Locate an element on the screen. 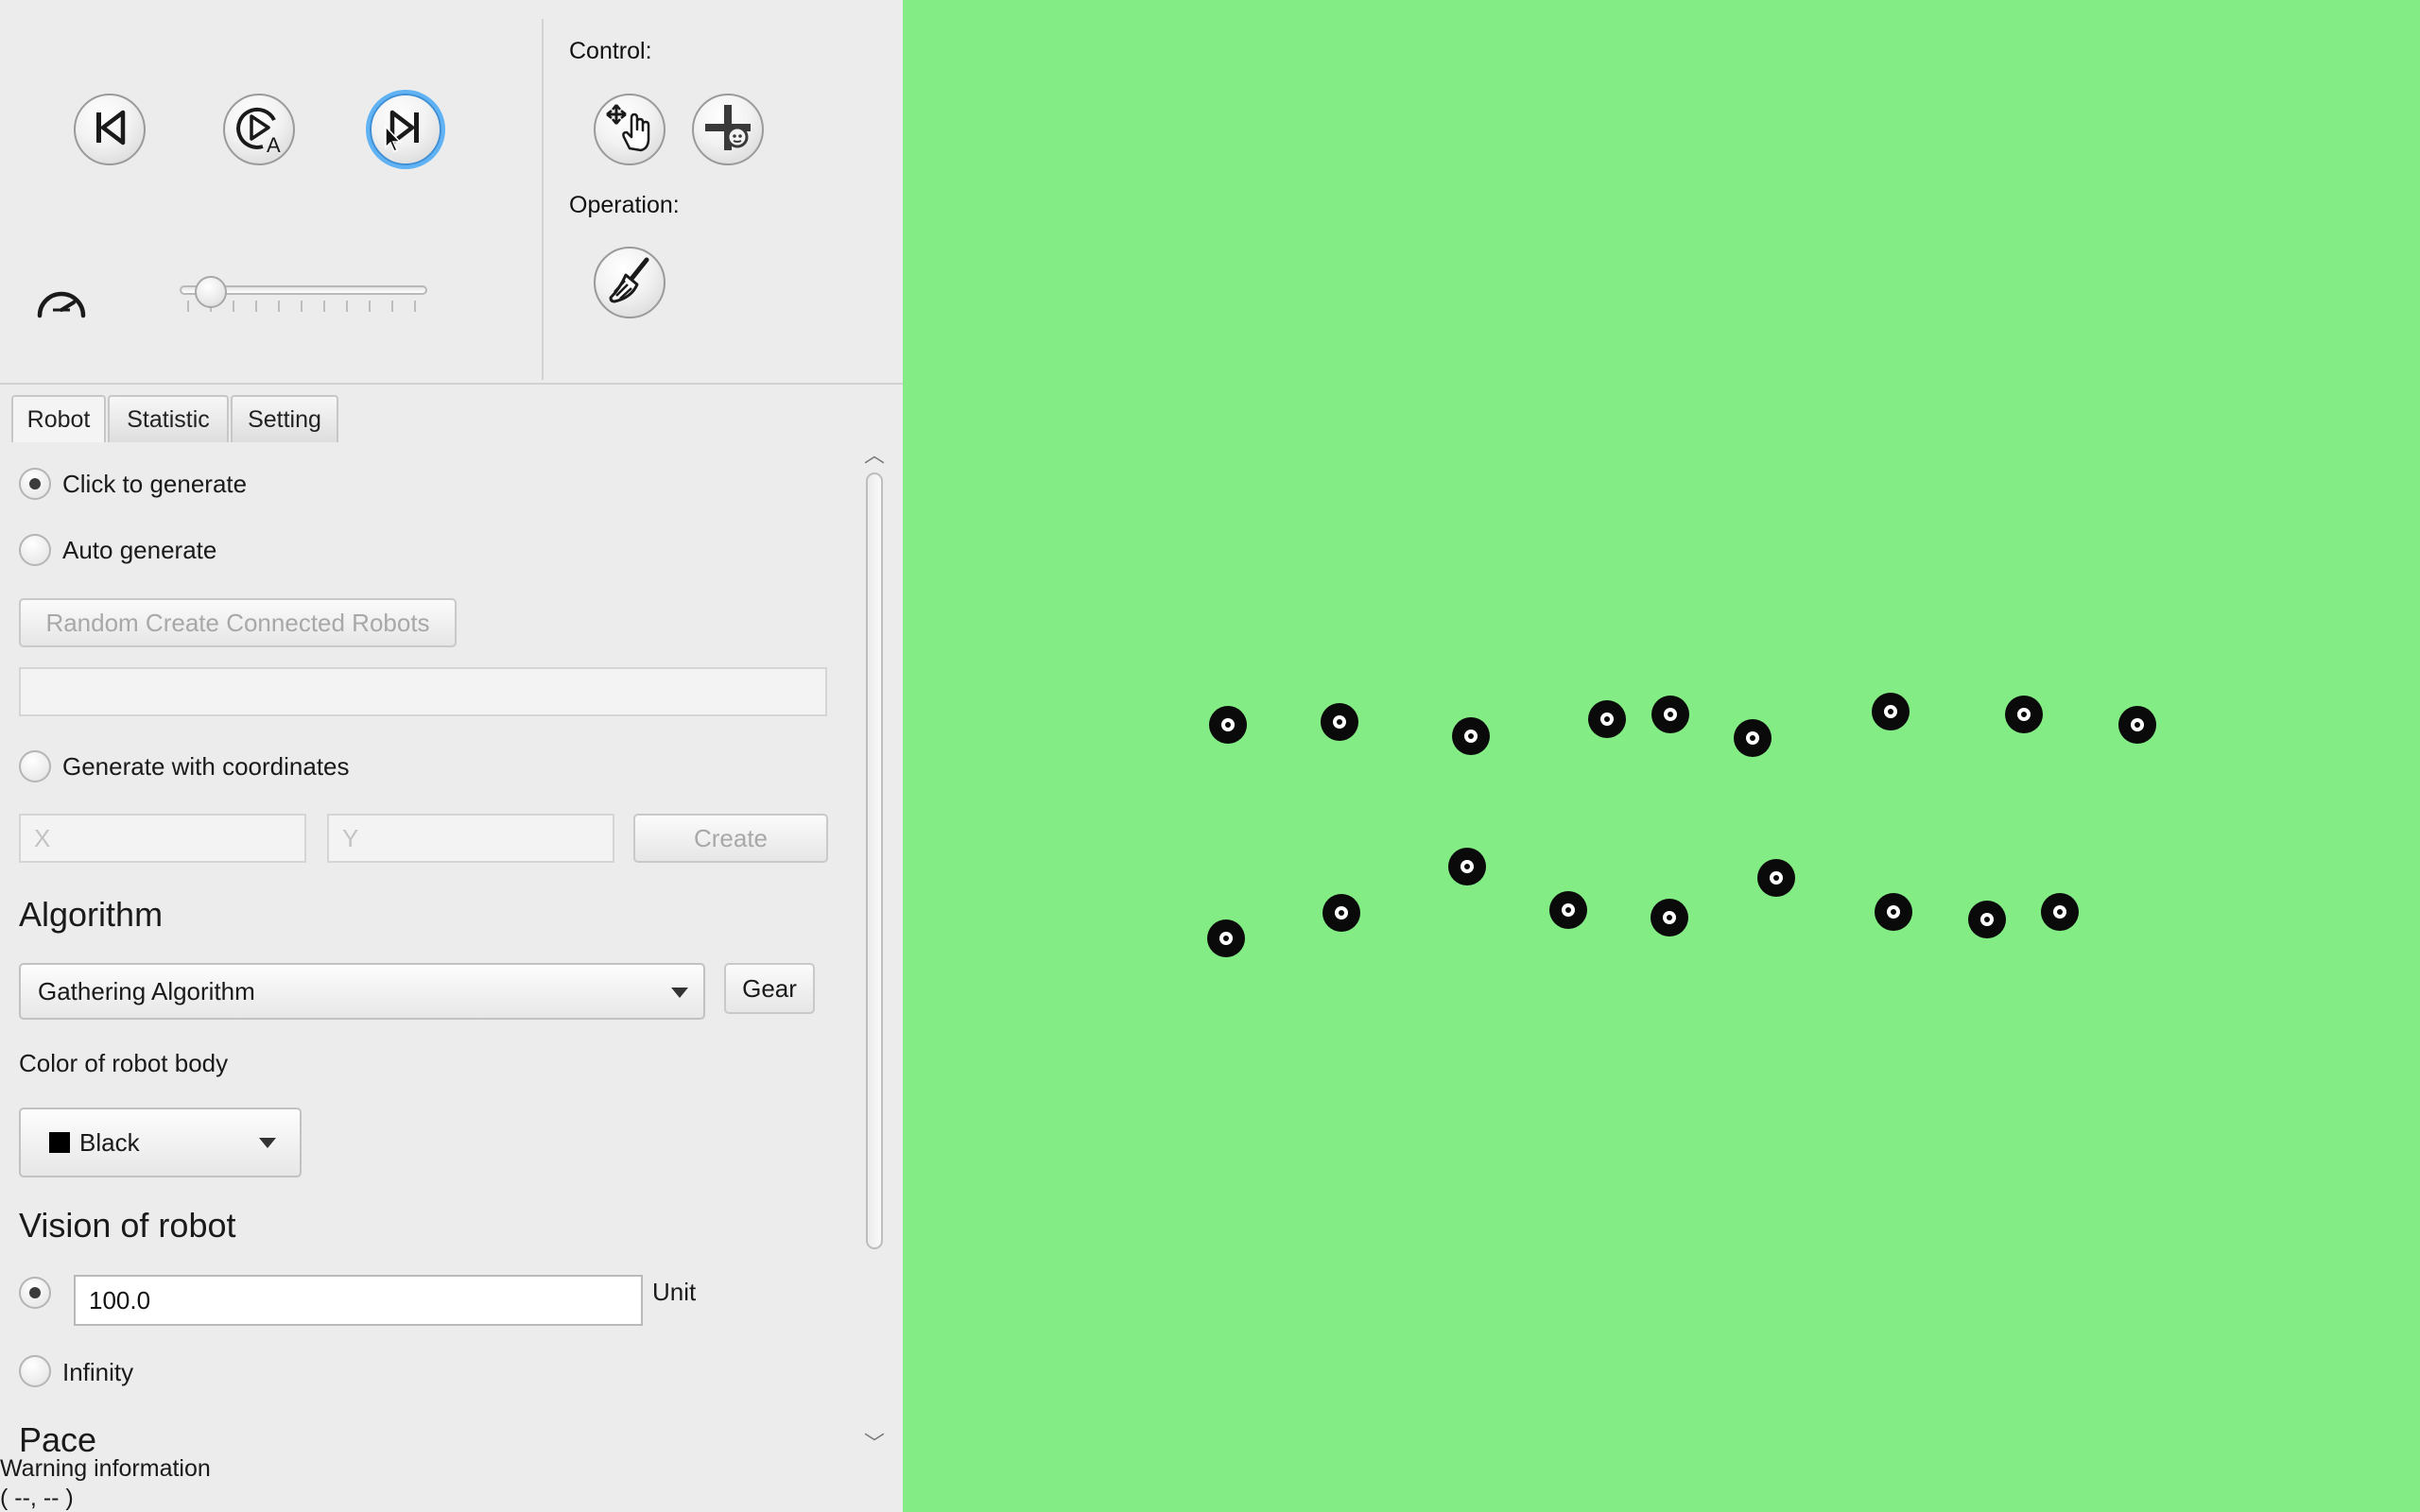  color-swatch is located at coordinates (59, 1142).